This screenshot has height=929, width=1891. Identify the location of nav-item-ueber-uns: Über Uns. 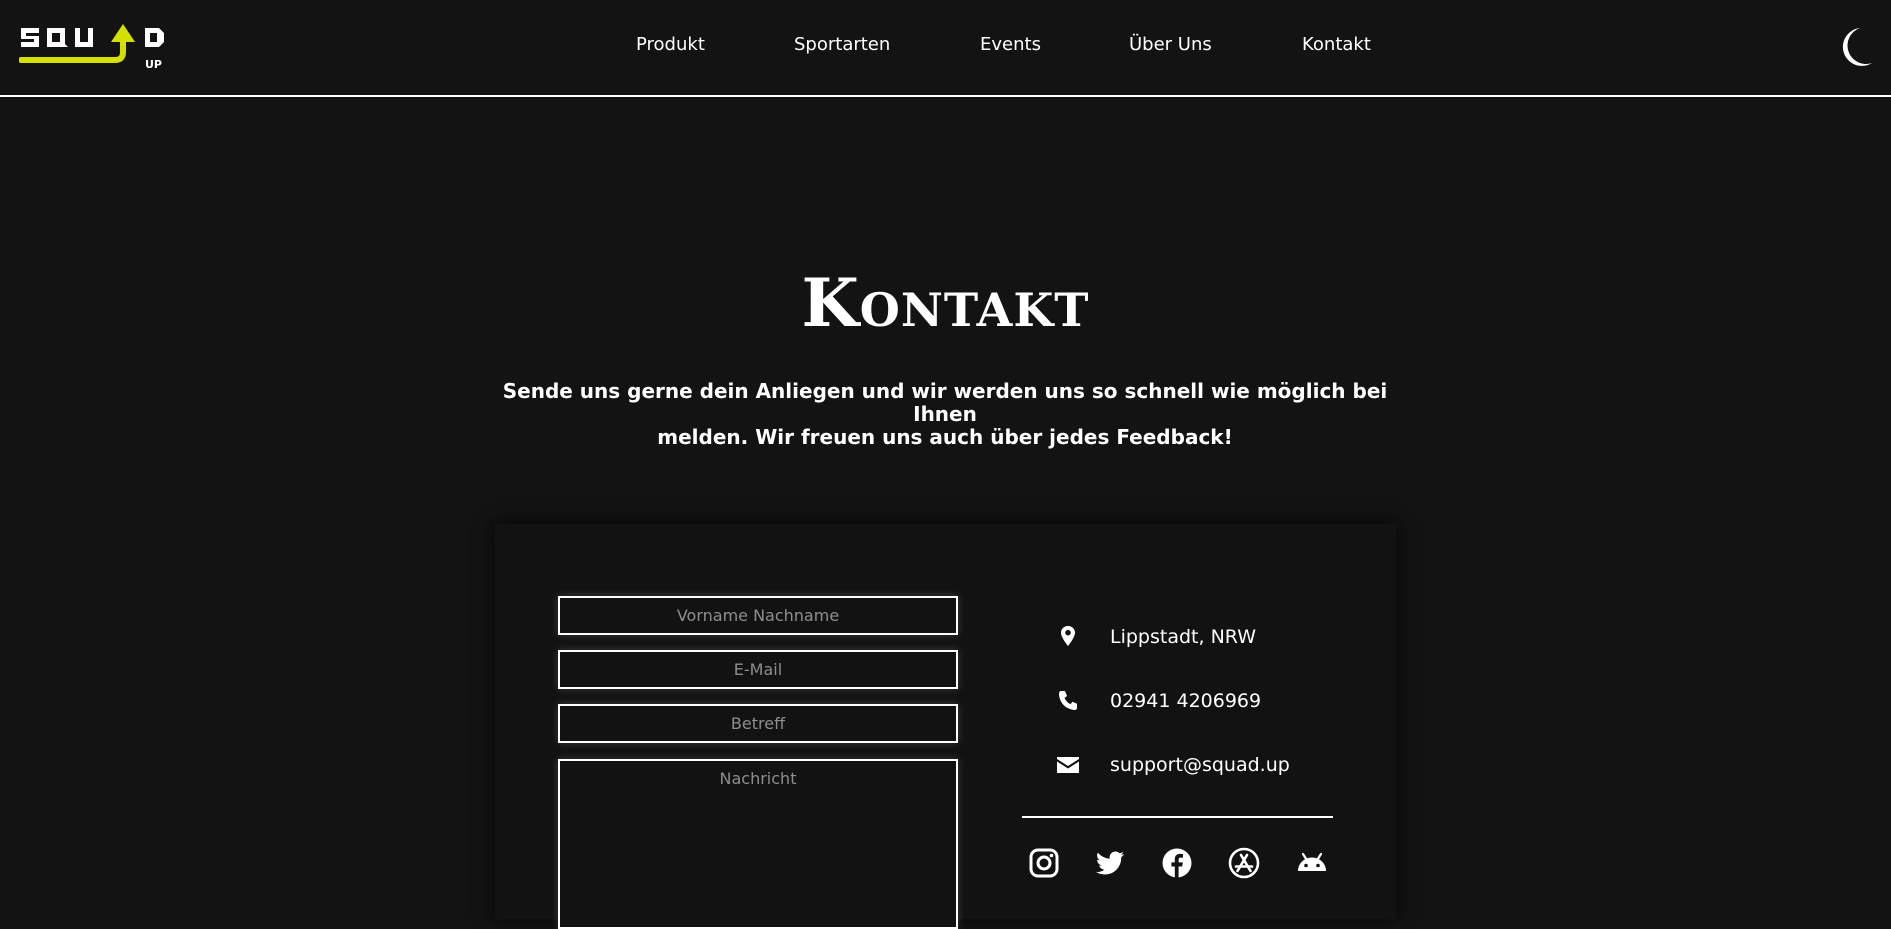
(1170, 44).